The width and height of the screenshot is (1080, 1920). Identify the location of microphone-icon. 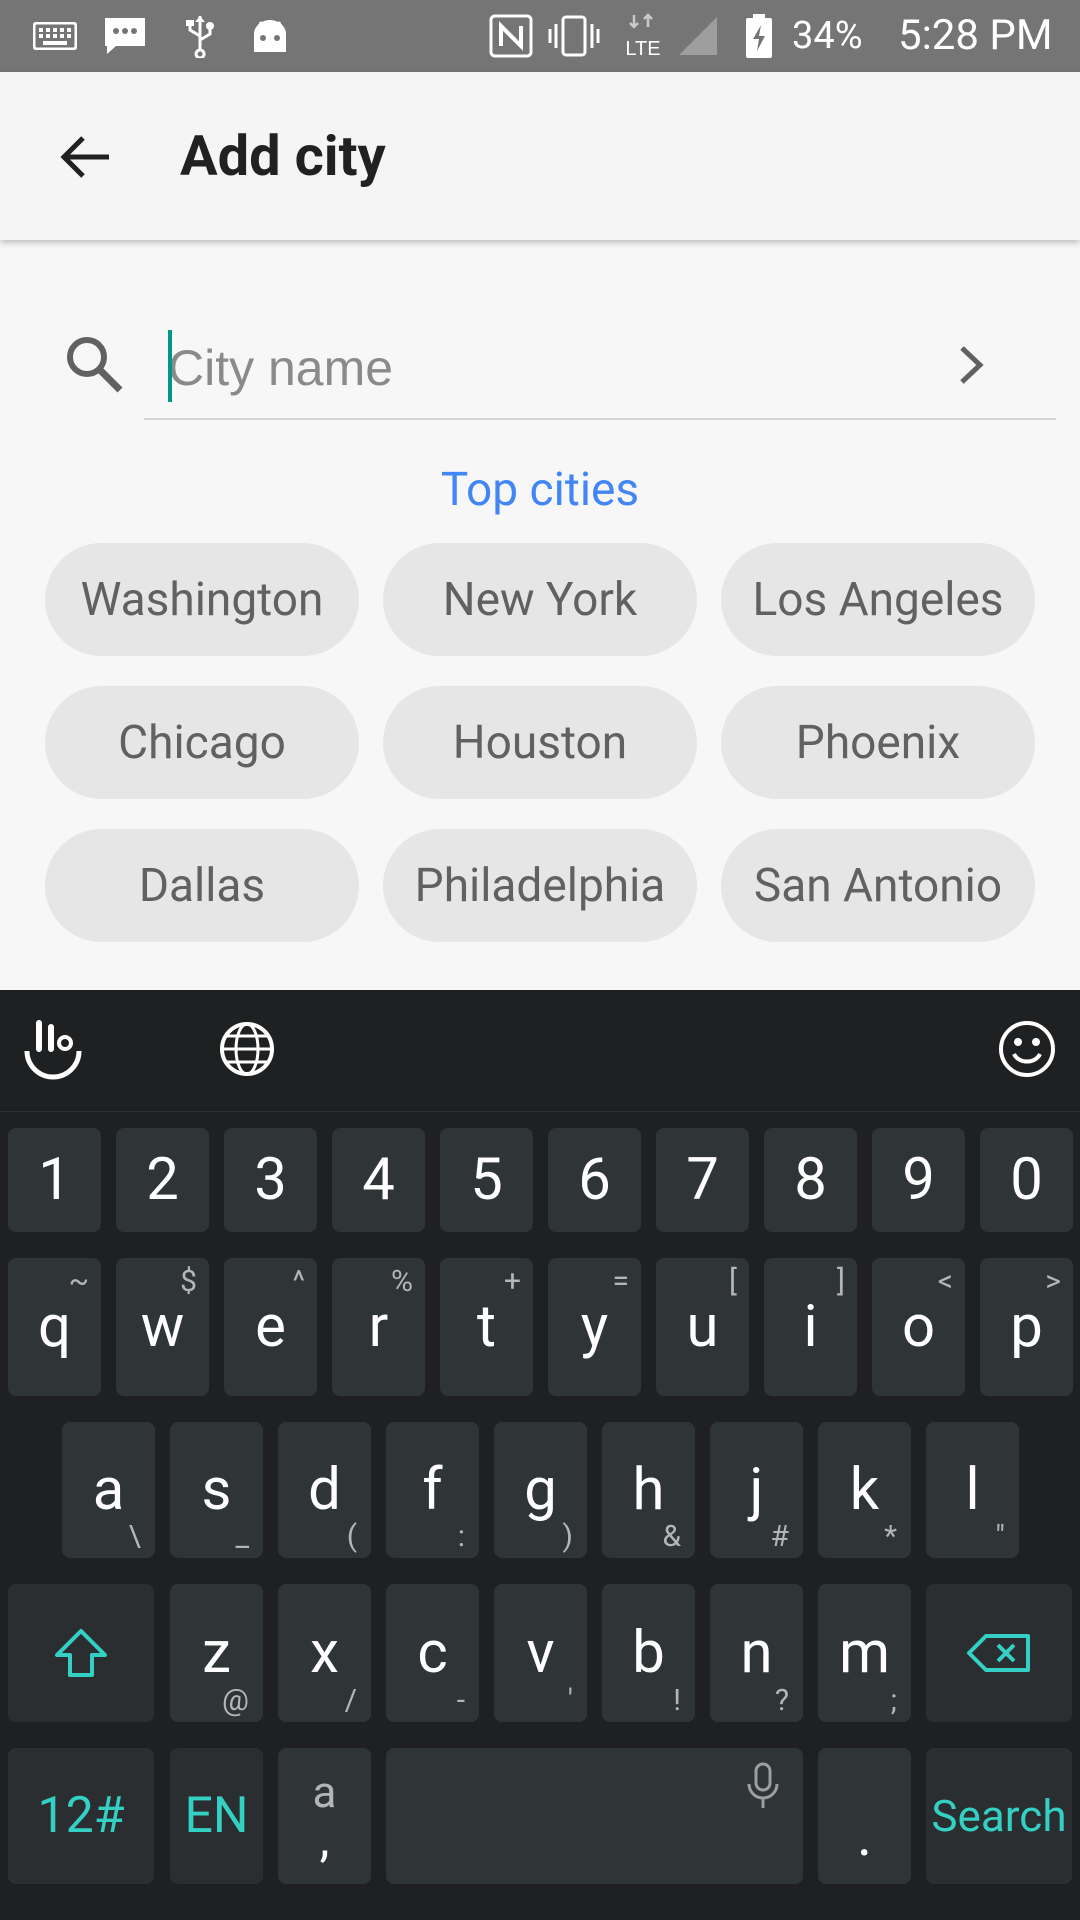
(763, 1788).